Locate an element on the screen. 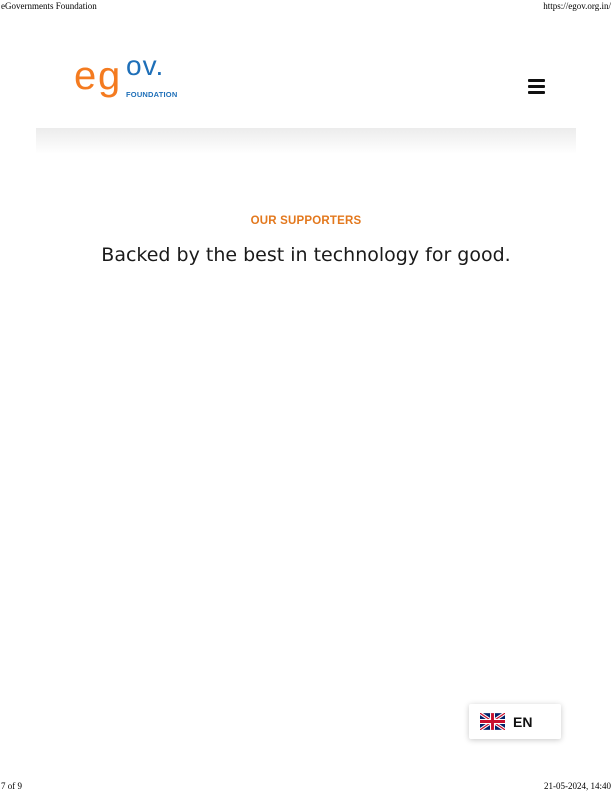 The height and width of the screenshot is (792, 612). egov-foundation-logo: e g ov. FOUNDATION is located at coordinates (129, 77).